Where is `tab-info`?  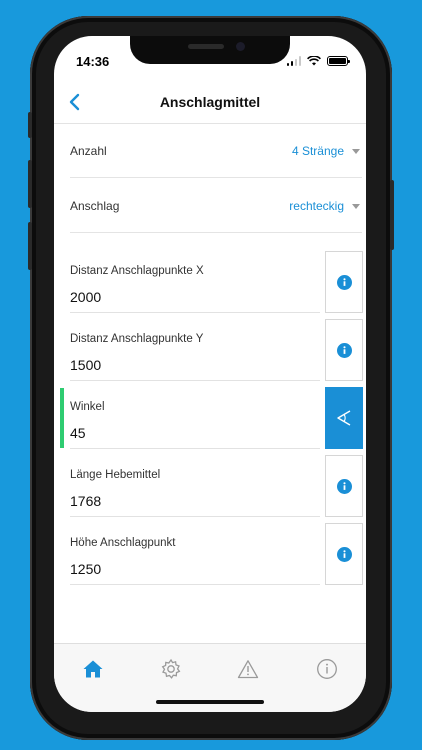
tab-info is located at coordinates (327, 669).